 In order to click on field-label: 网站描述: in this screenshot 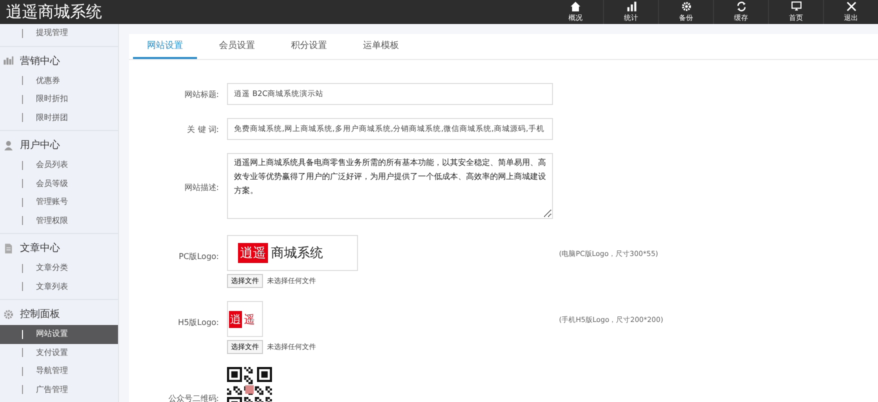, I will do `click(201, 187)`.